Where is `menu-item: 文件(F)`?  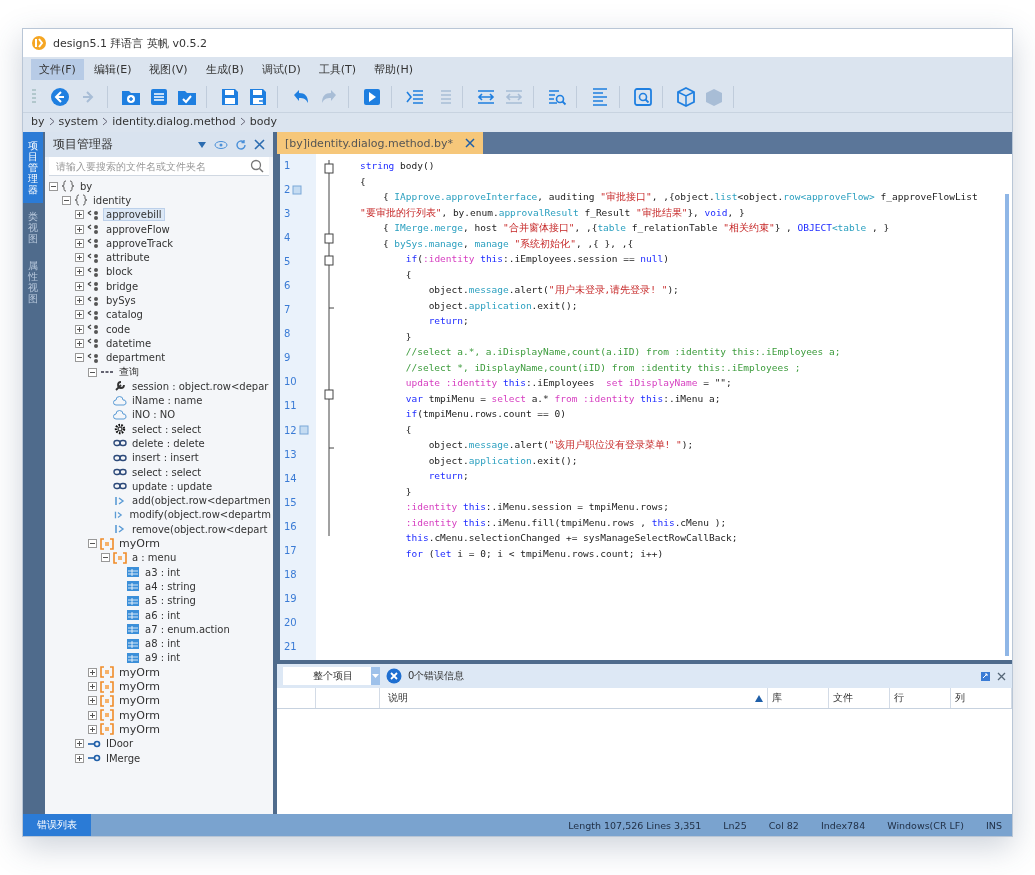
menu-item: 文件(F) is located at coordinates (57, 69).